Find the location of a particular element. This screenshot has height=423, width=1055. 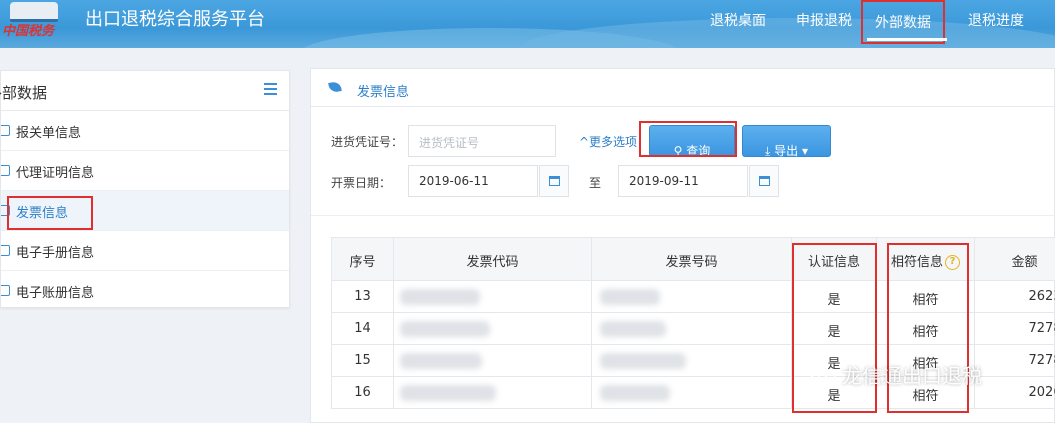

divider is located at coordinates (683, 215).